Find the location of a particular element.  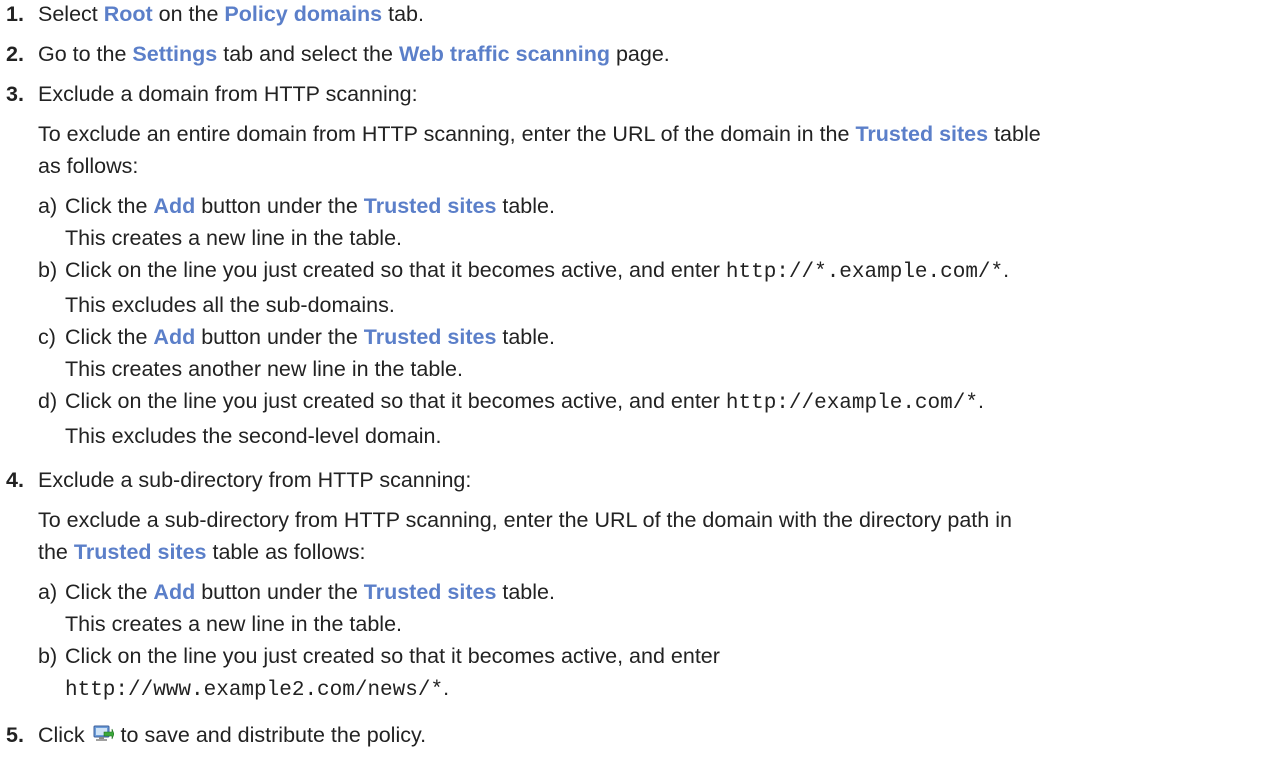

save-and-distribute-icon is located at coordinates (103, 733).